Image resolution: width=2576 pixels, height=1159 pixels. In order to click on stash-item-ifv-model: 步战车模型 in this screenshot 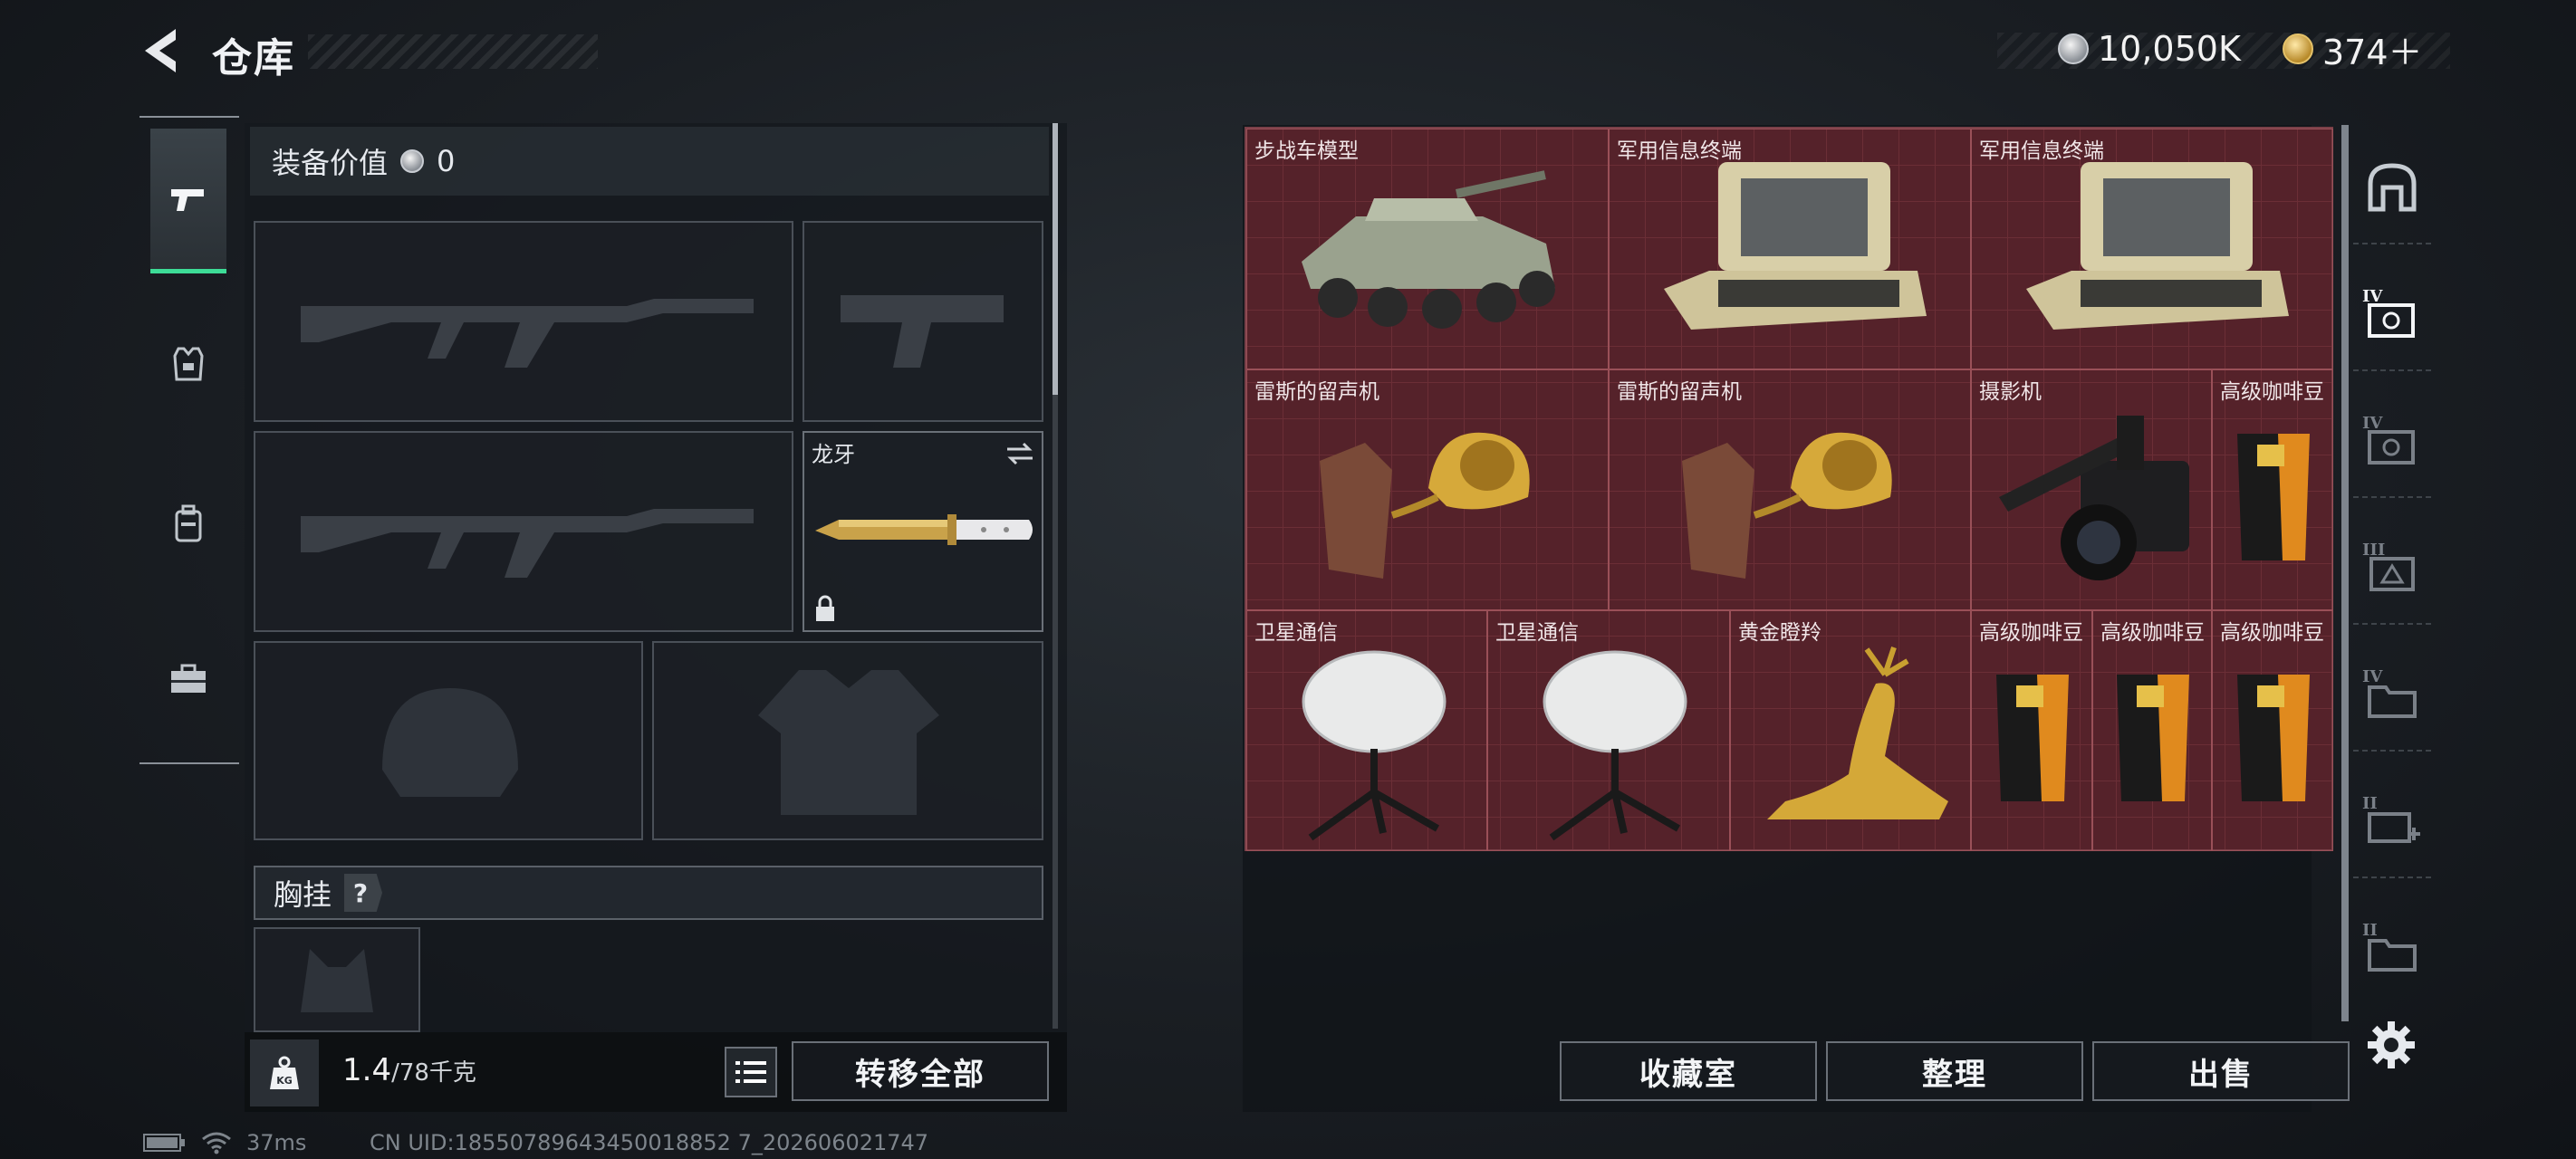, I will do `click(1427, 249)`.